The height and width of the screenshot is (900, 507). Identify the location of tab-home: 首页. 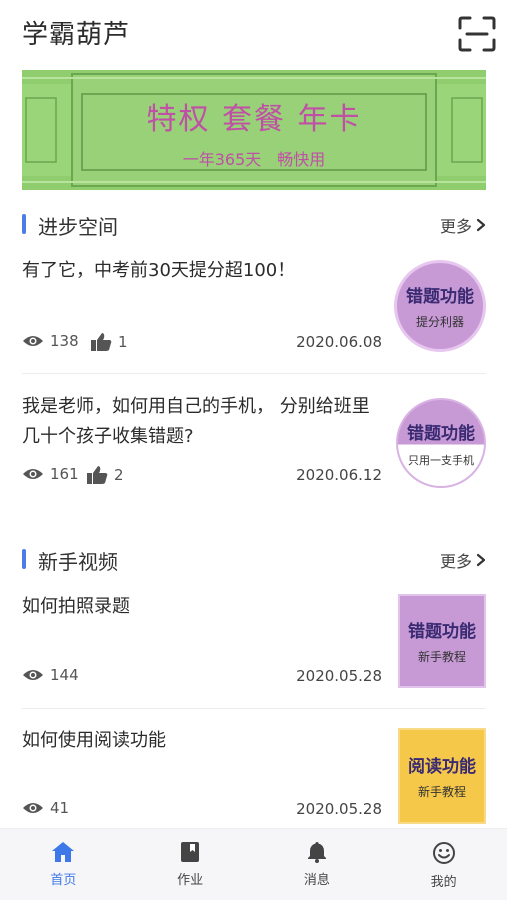
(63, 864).